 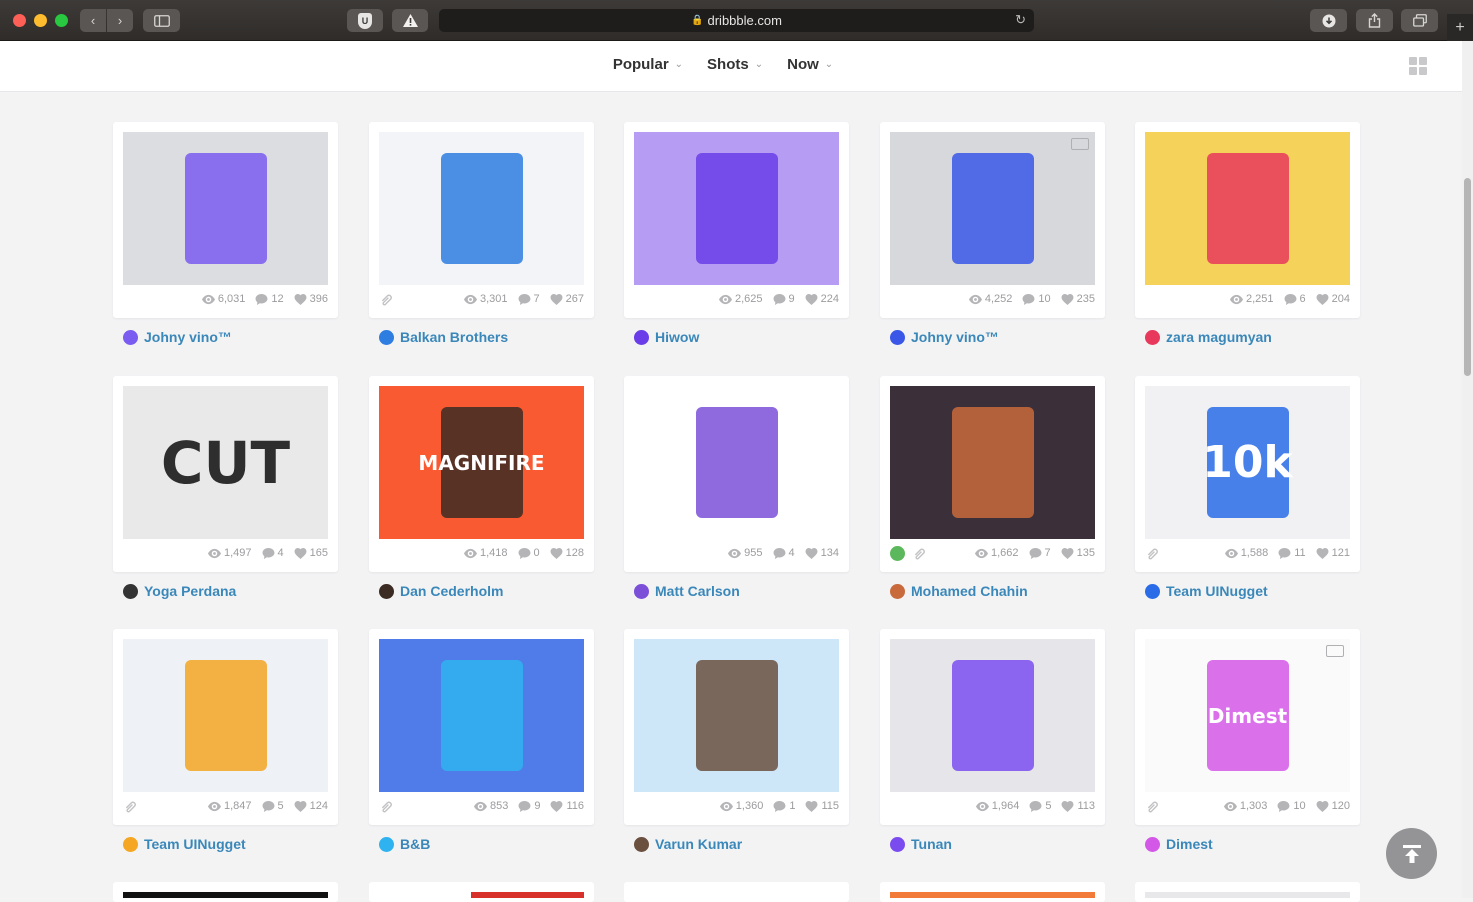 I want to click on shot-author-link: Dimest, so click(x=1179, y=844).